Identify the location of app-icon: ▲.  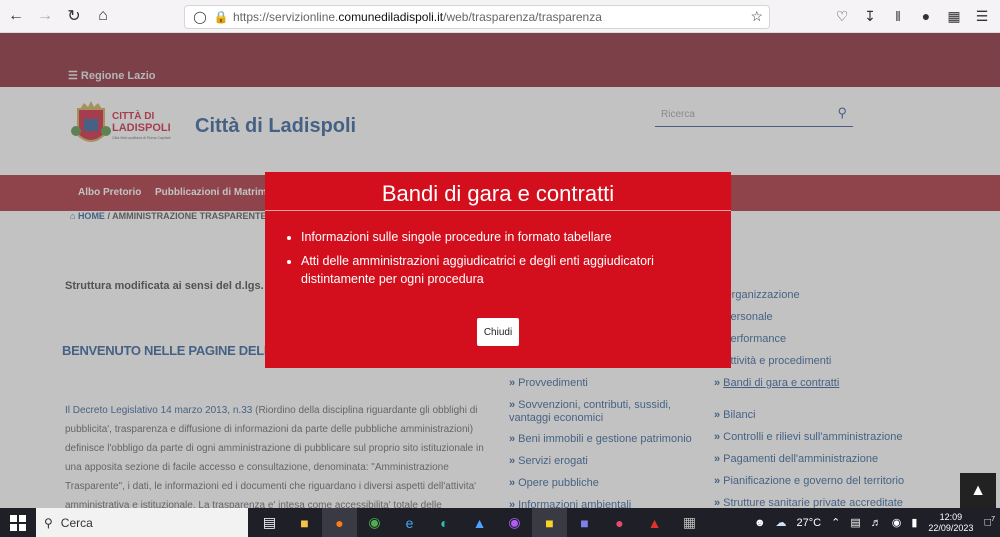
(479, 522).